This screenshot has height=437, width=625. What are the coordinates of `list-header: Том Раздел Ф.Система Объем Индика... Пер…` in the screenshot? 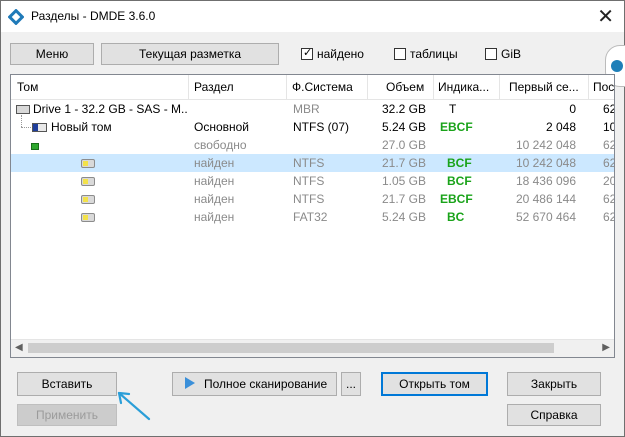 It's located at (312, 87).